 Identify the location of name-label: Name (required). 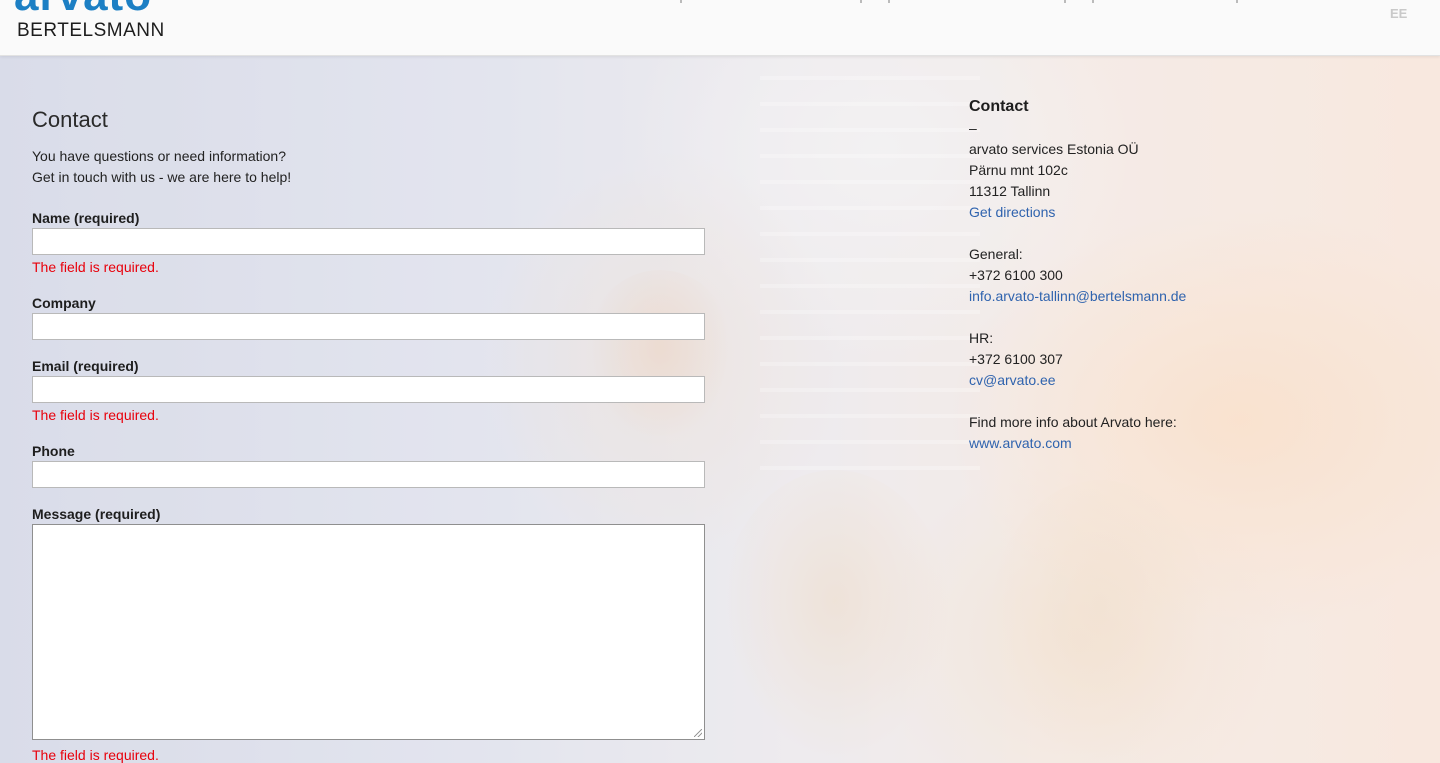
(86, 218).